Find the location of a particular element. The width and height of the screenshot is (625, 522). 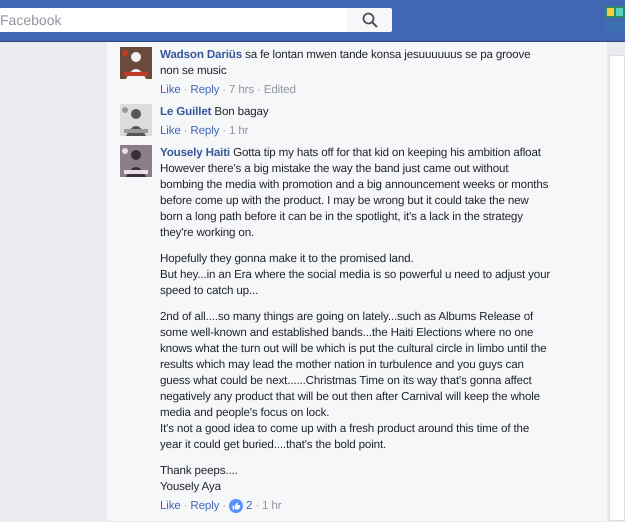

search-field: Facebook is located at coordinates (173, 20).